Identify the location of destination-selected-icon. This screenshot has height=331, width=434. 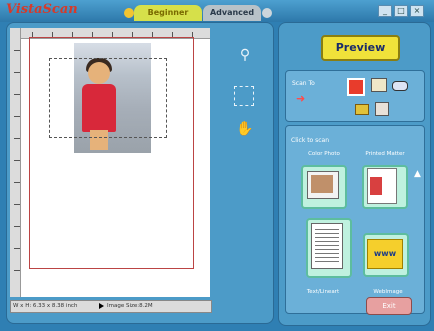
(356, 87).